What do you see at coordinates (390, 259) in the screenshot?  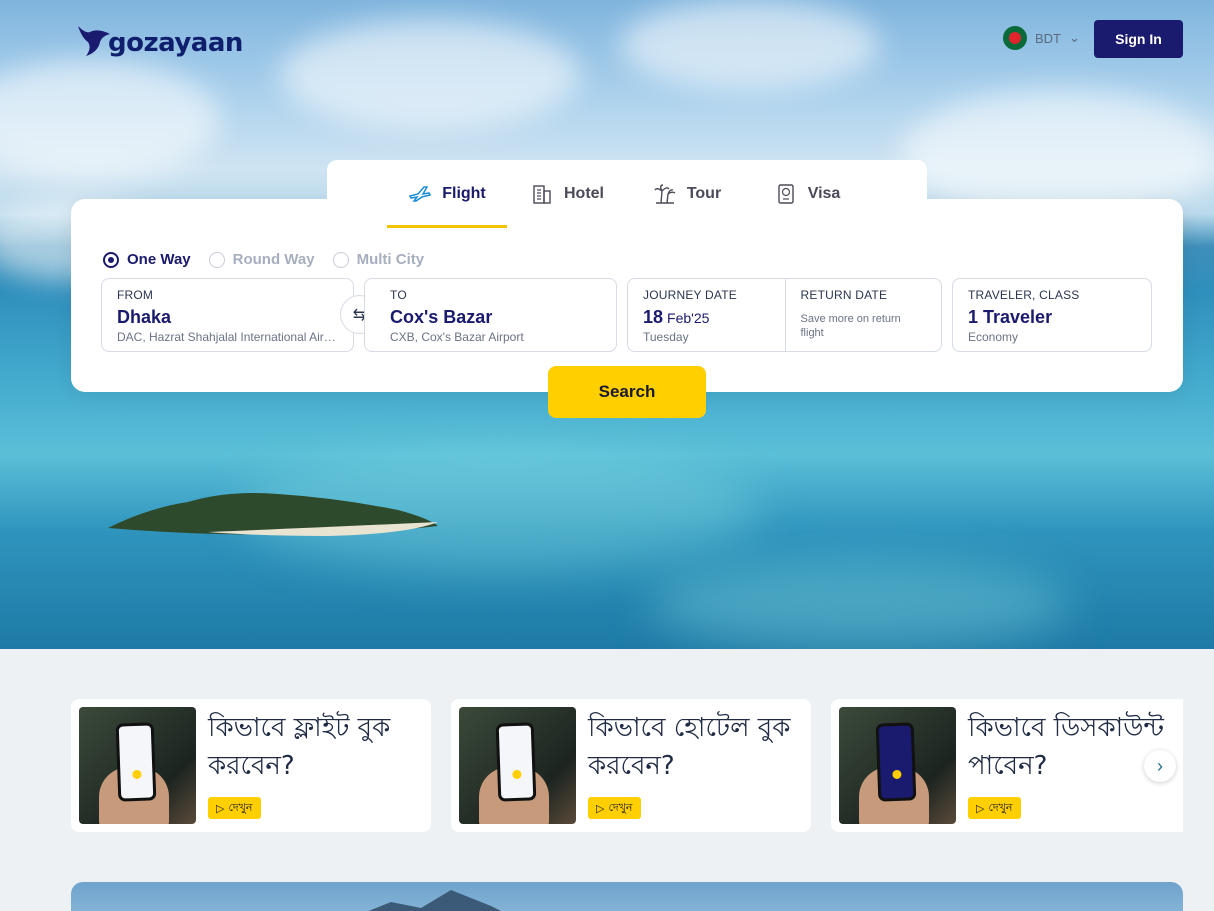 I see `trip-label: Multi City` at bounding box center [390, 259].